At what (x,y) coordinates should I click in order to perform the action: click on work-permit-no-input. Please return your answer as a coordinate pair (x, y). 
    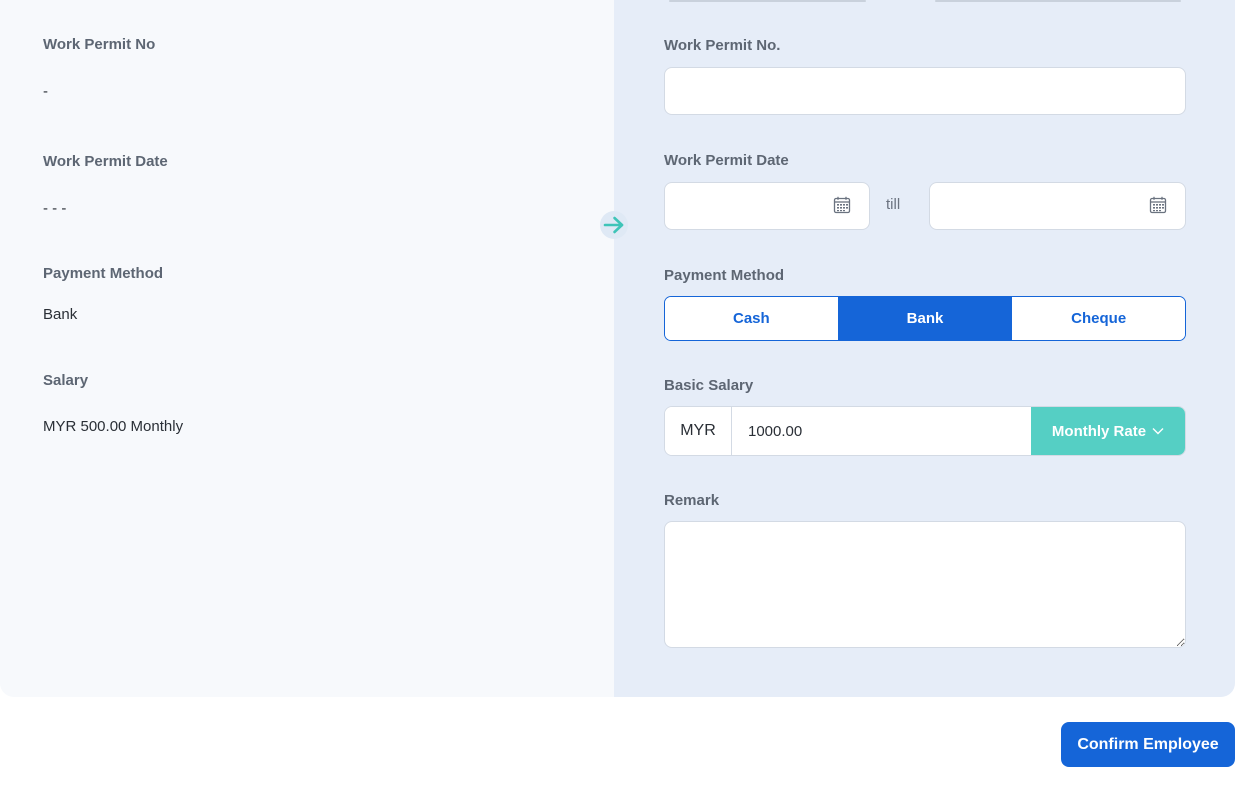
    Looking at the image, I should click on (925, 91).